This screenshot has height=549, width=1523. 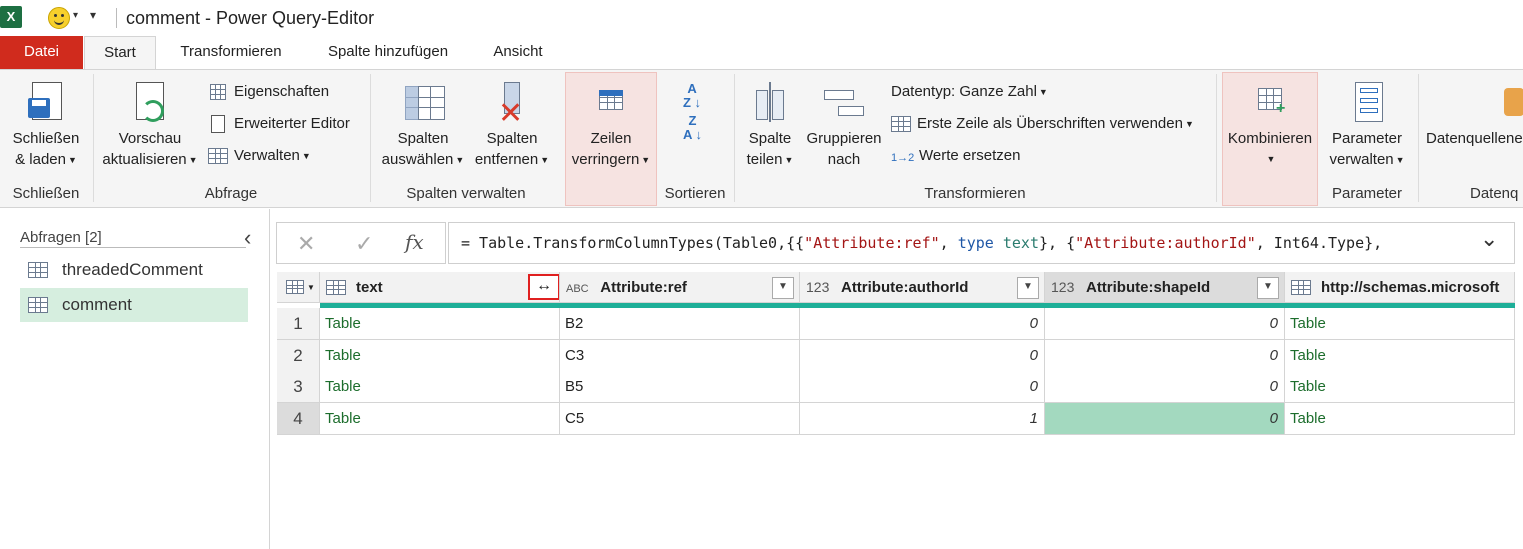 What do you see at coordinates (680, 387) in the screenshot?
I see `table-cell: B5` at bounding box center [680, 387].